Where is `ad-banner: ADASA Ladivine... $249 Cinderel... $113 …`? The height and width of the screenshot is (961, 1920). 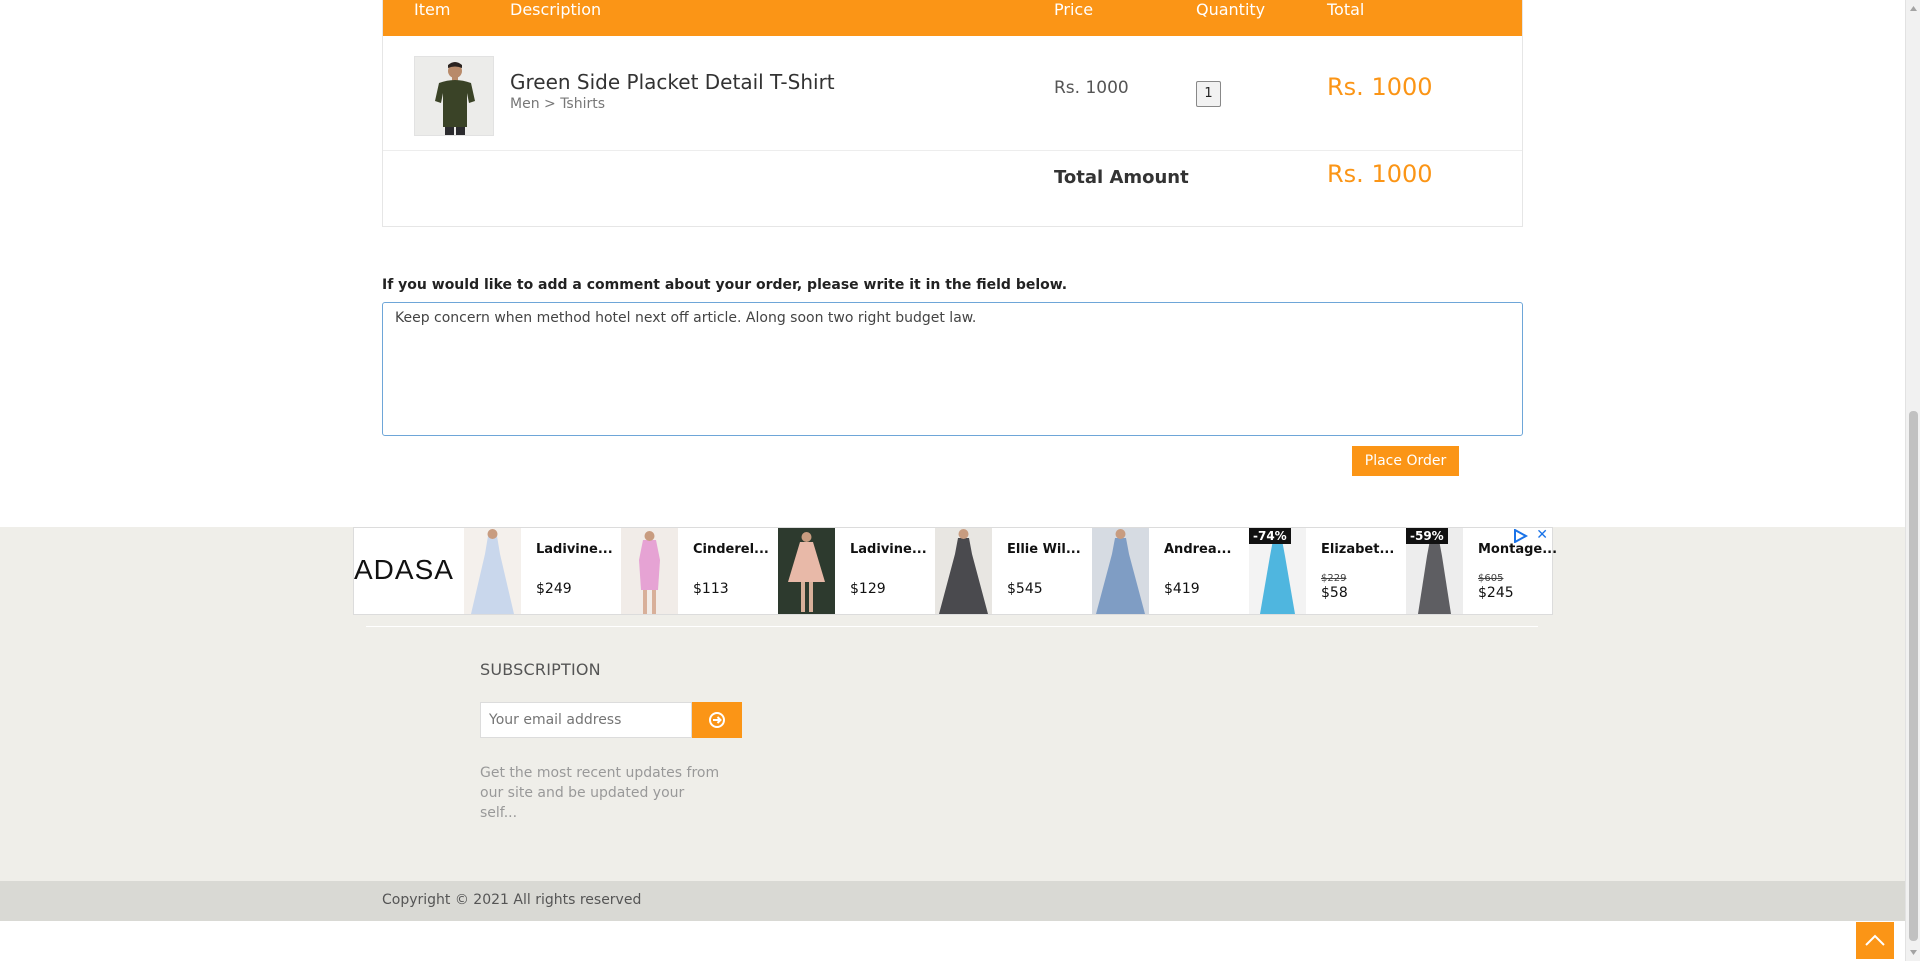
ad-banner: ADASA Ladivine... $249 Cinderel... $113 … is located at coordinates (955, 571).